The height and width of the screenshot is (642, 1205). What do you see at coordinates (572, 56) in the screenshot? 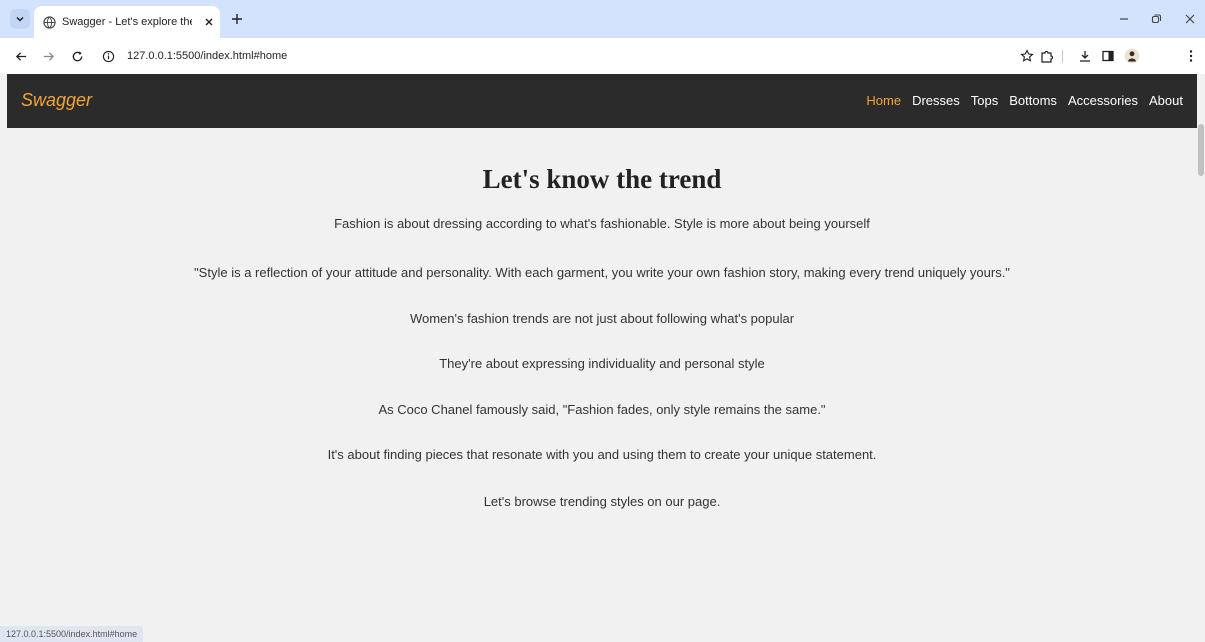
I see `address-bar: 127.0.0.1:5500/index.html#home` at bounding box center [572, 56].